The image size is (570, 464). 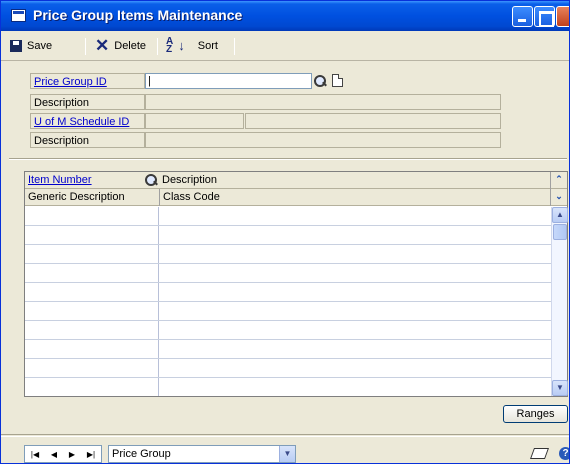 I want to click on new-document-icon, so click(x=337, y=80).